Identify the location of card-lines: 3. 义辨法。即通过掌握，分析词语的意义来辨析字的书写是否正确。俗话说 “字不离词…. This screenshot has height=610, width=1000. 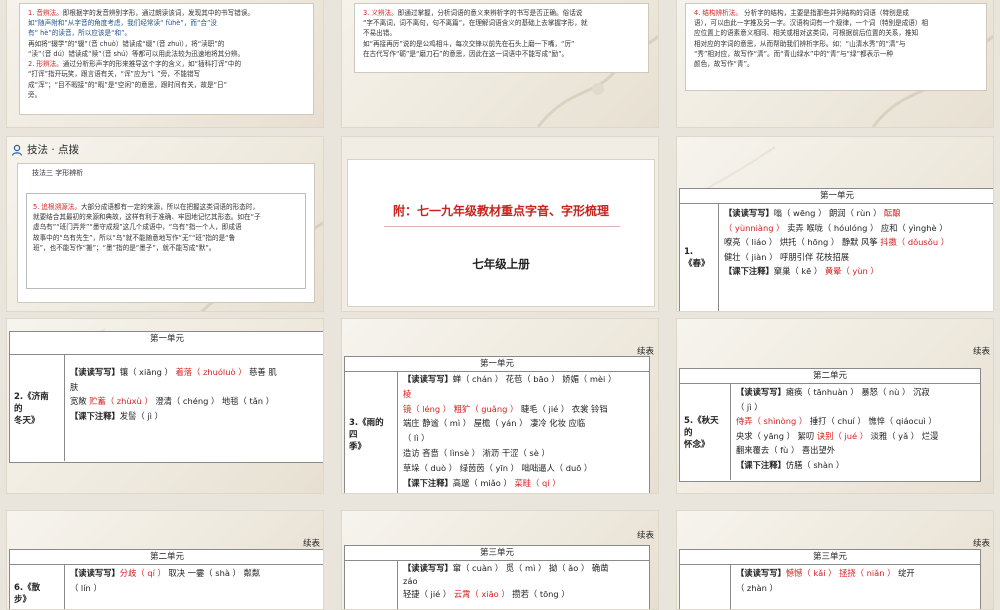
(501, 33).